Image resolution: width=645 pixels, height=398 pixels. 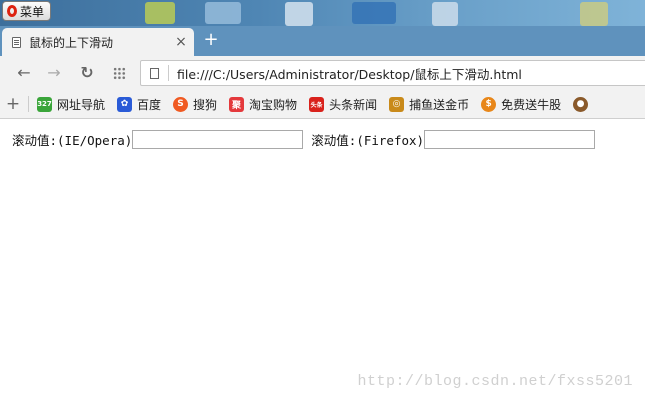 I want to click on close-tab-icon: ×, so click(x=181, y=42).